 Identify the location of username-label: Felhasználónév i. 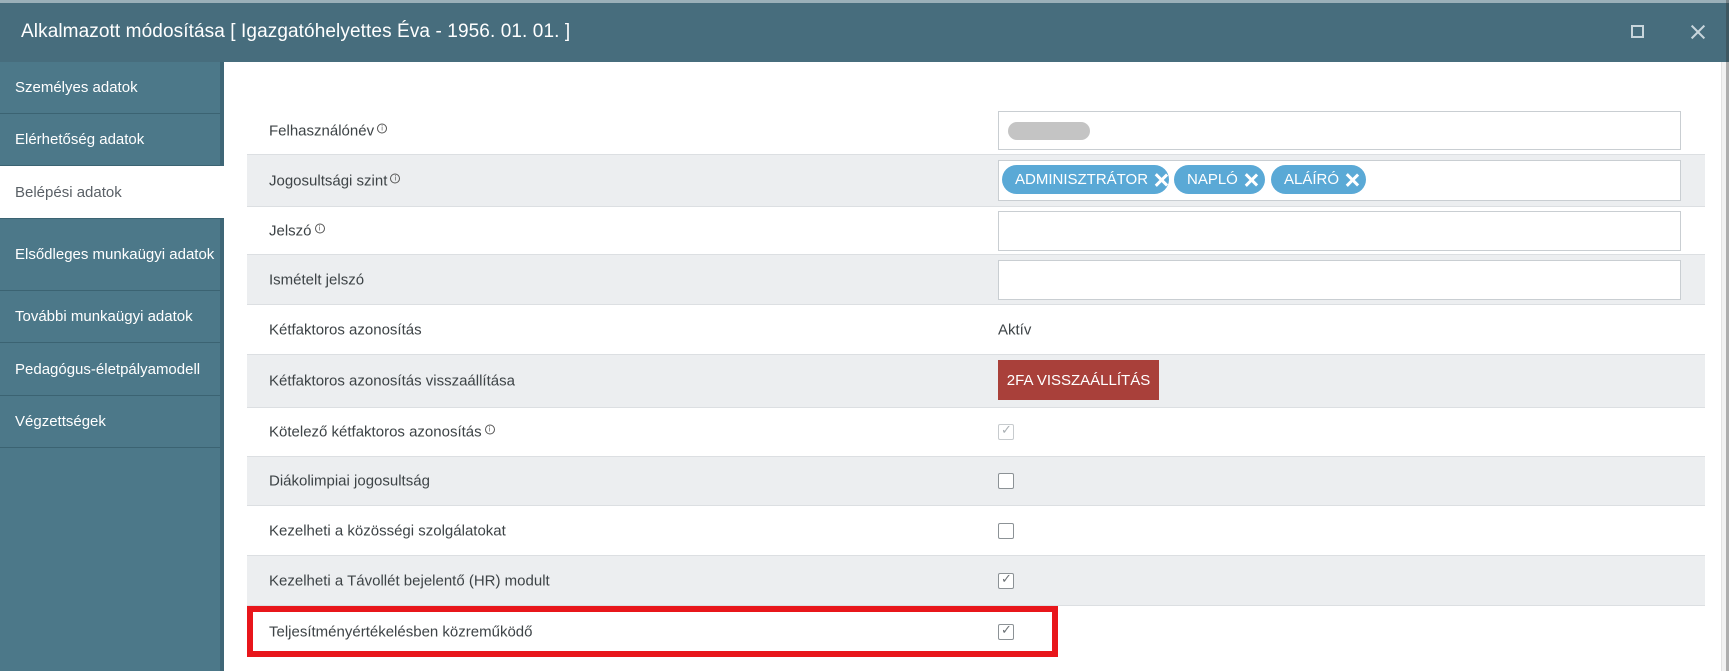
(328, 130).